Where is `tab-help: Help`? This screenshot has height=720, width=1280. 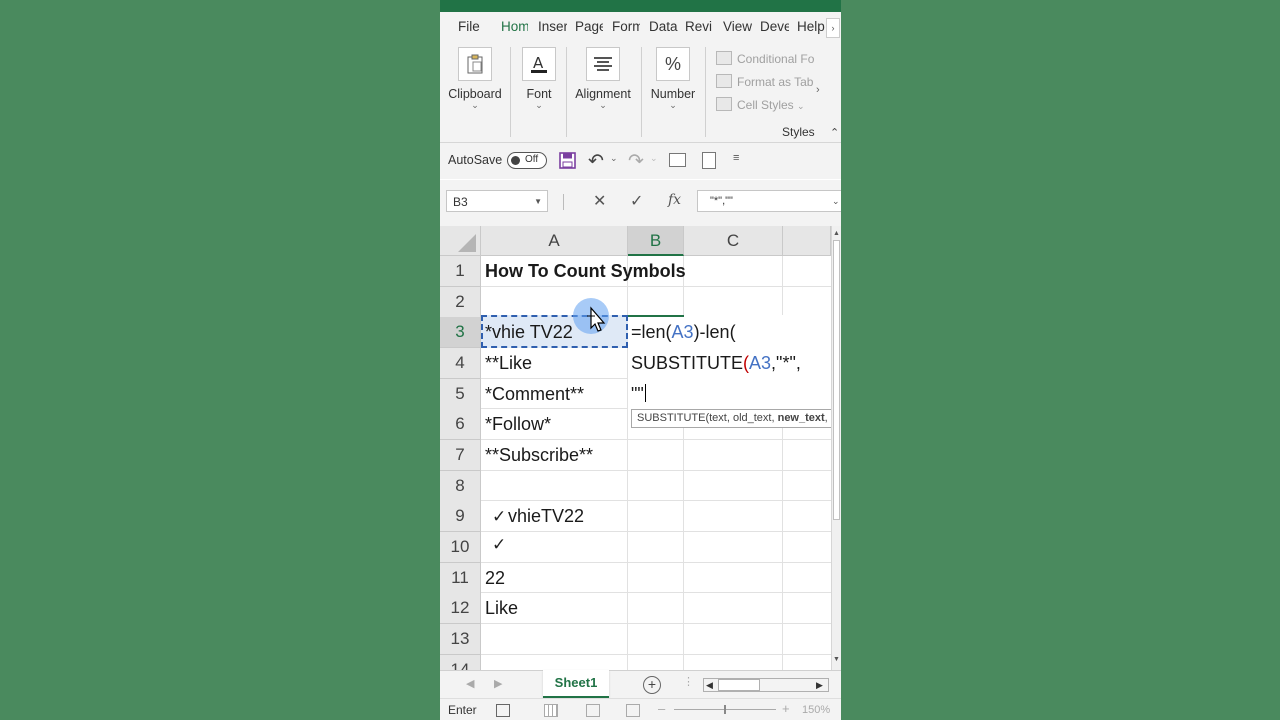 tab-help: Help is located at coordinates (811, 26).